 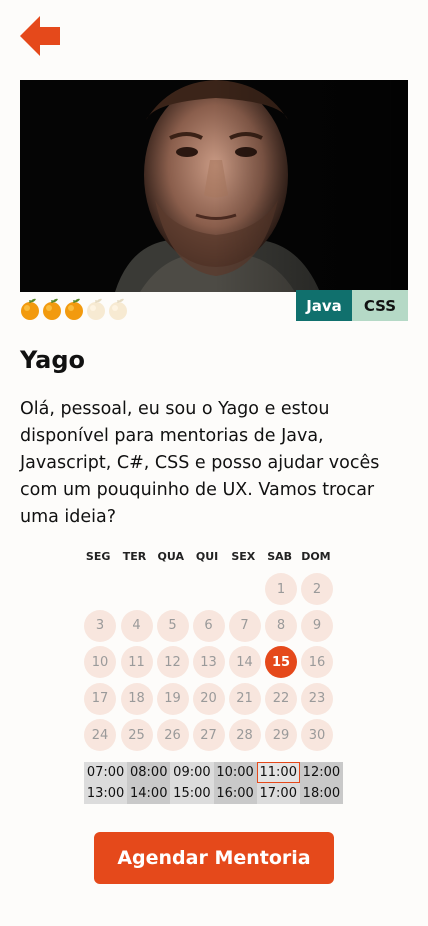 I want to click on weekday-label: DOM, so click(x=316, y=556).